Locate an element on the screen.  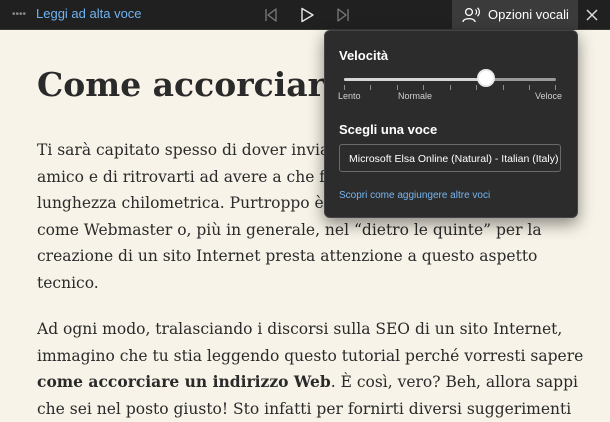
bold-phrase: come accorciare un indirizzo Web is located at coordinates (184, 382).